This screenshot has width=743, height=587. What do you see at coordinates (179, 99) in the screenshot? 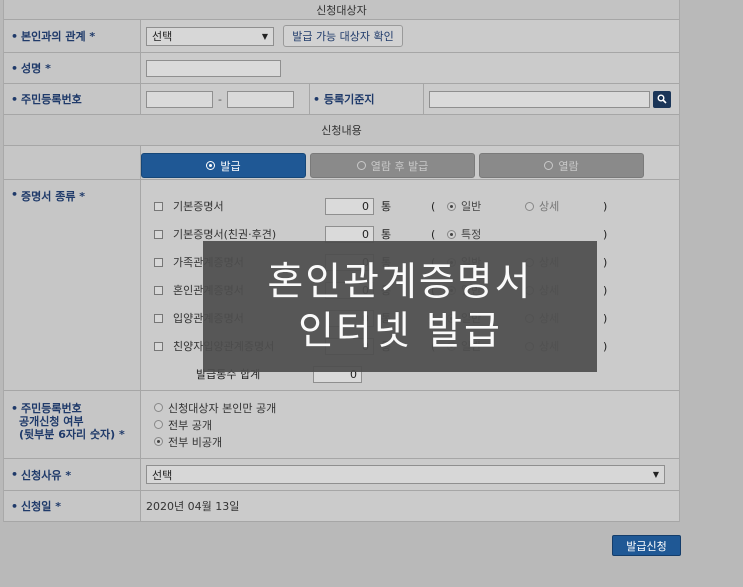
I see `rrn-front-input` at bounding box center [179, 99].